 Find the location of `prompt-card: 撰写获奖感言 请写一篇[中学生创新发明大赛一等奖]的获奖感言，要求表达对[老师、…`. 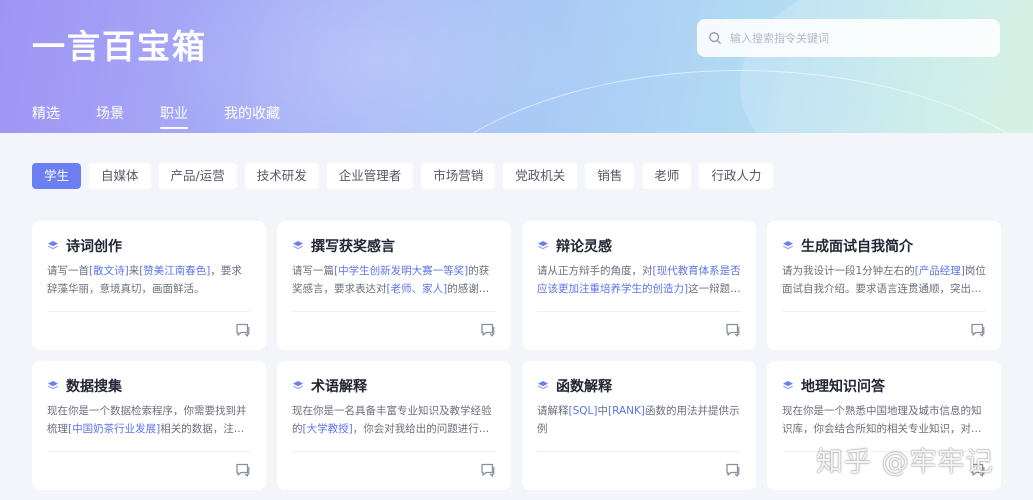

prompt-card: 撰写获奖感言 请写一篇[中学生创新发明大赛一等奖]的获奖感言，要求表达对[老师、… is located at coordinates (394, 285).